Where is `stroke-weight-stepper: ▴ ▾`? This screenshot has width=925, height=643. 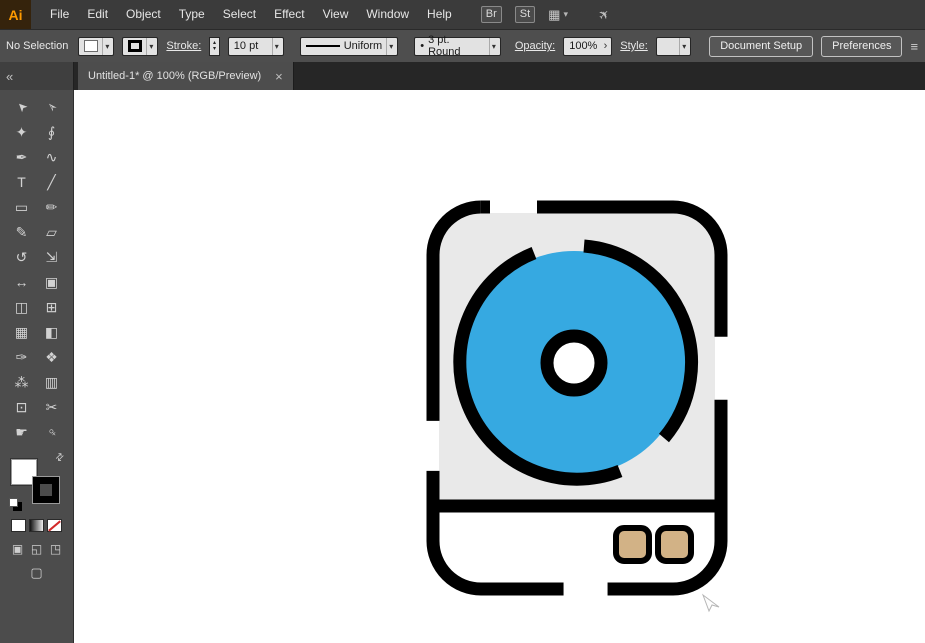
stroke-weight-stepper: ▴ ▾ is located at coordinates (214, 46).